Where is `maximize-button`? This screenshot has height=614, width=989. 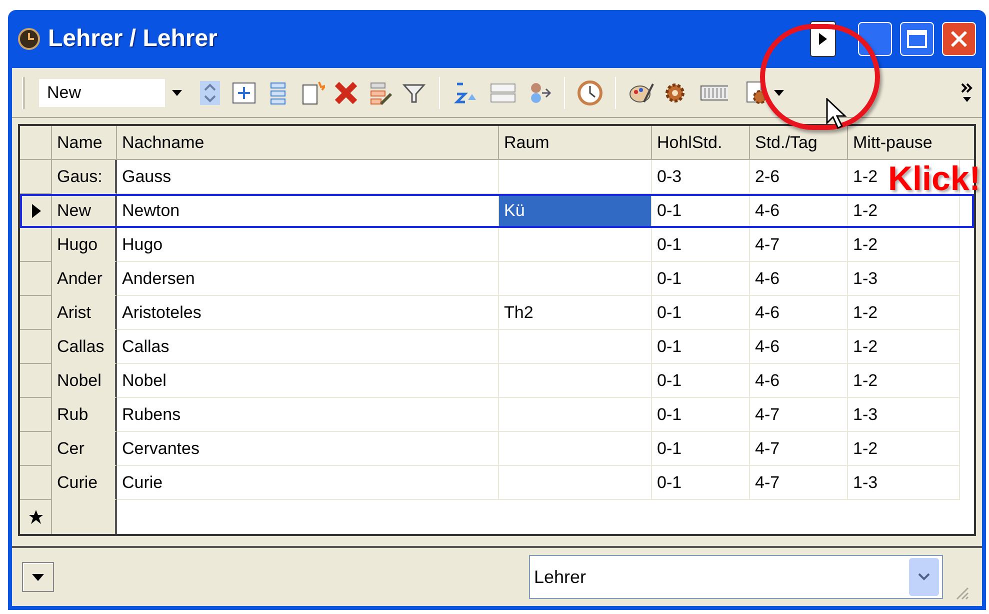
maximize-button is located at coordinates (917, 39).